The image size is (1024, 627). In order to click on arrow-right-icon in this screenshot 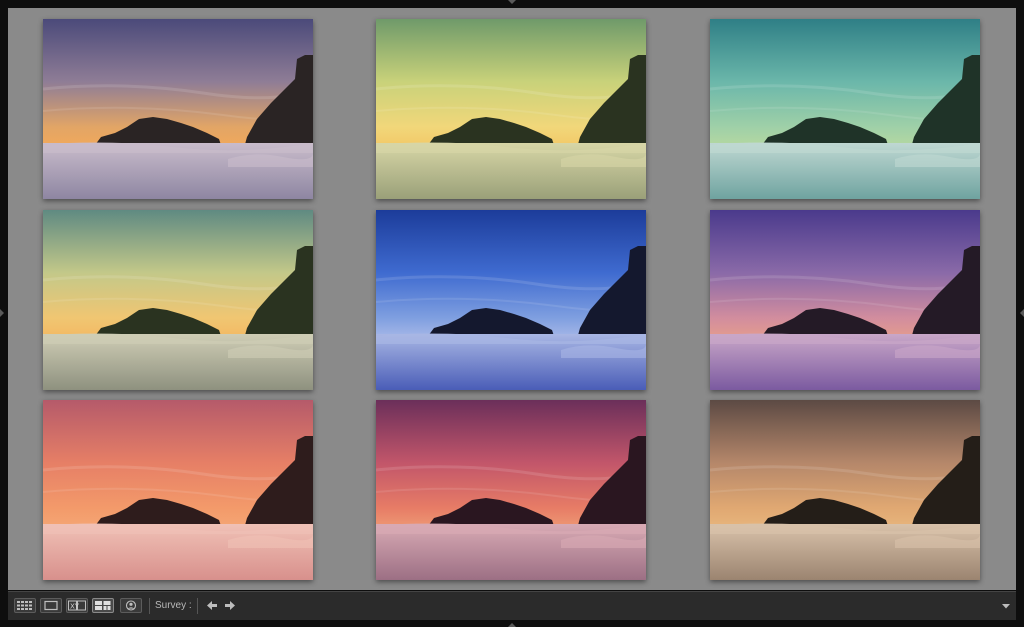, I will do `click(230, 605)`.